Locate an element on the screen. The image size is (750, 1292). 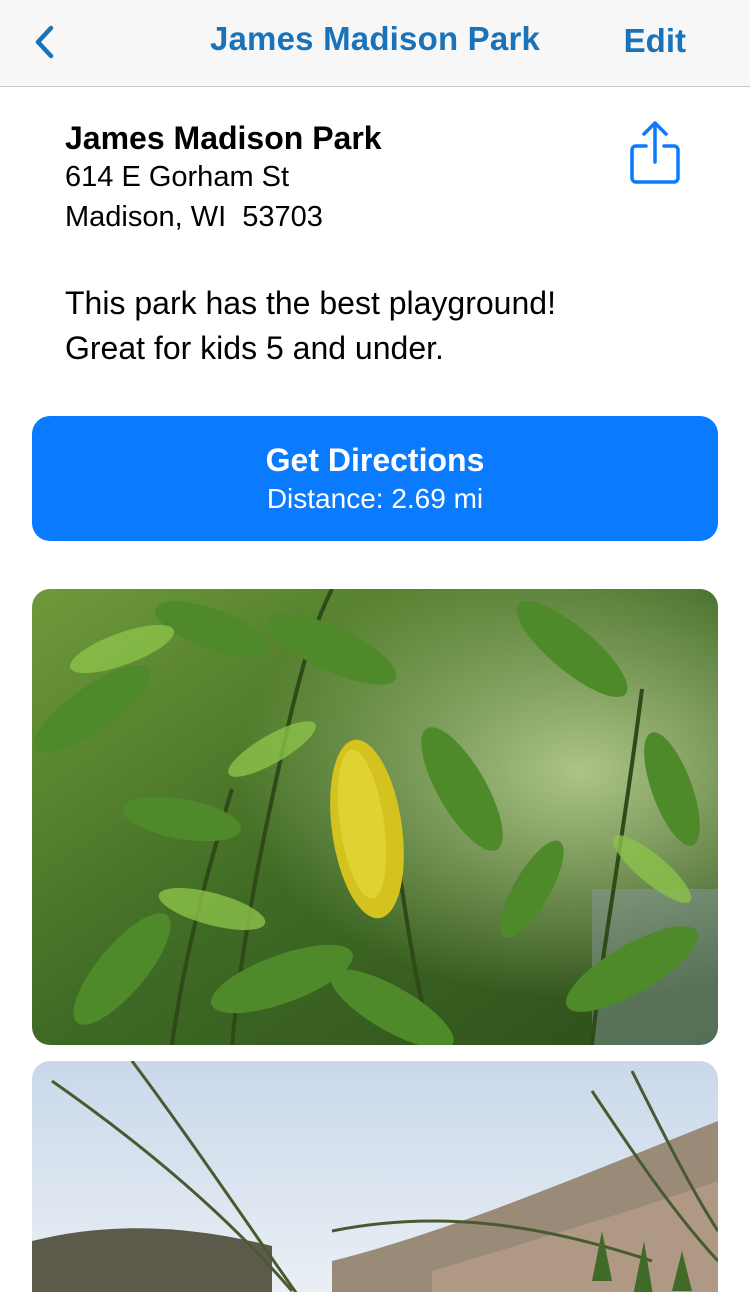
description-line-1: This park has the best playground! is located at coordinates (310, 303).